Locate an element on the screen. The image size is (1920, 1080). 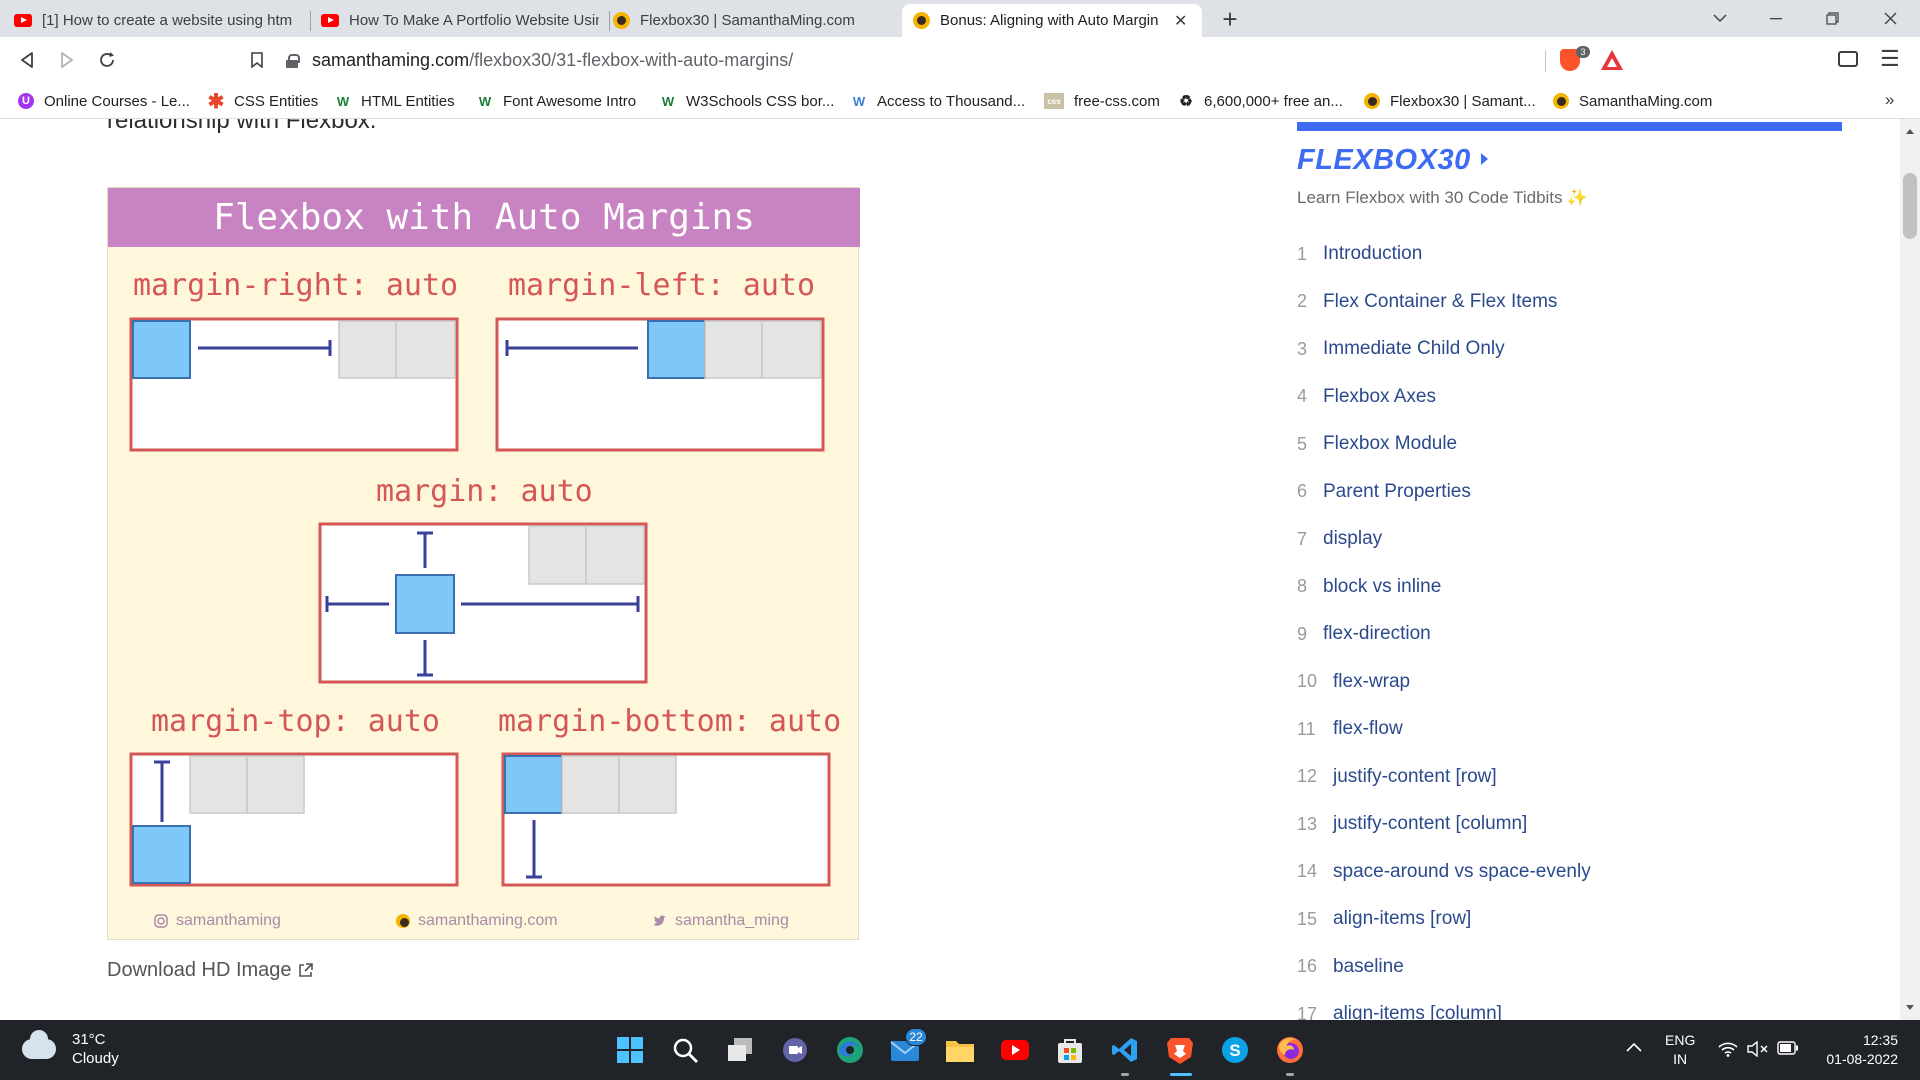
bookmark-item: W Font Awesome Intro is located at coordinates (556, 101).